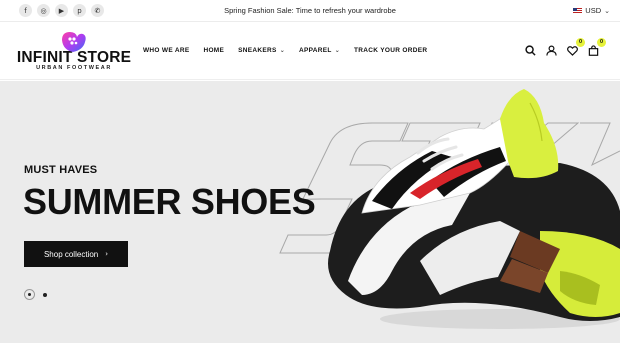 The height and width of the screenshot is (343, 620). I want to click on nav-home: HOME, so click(213, 50).